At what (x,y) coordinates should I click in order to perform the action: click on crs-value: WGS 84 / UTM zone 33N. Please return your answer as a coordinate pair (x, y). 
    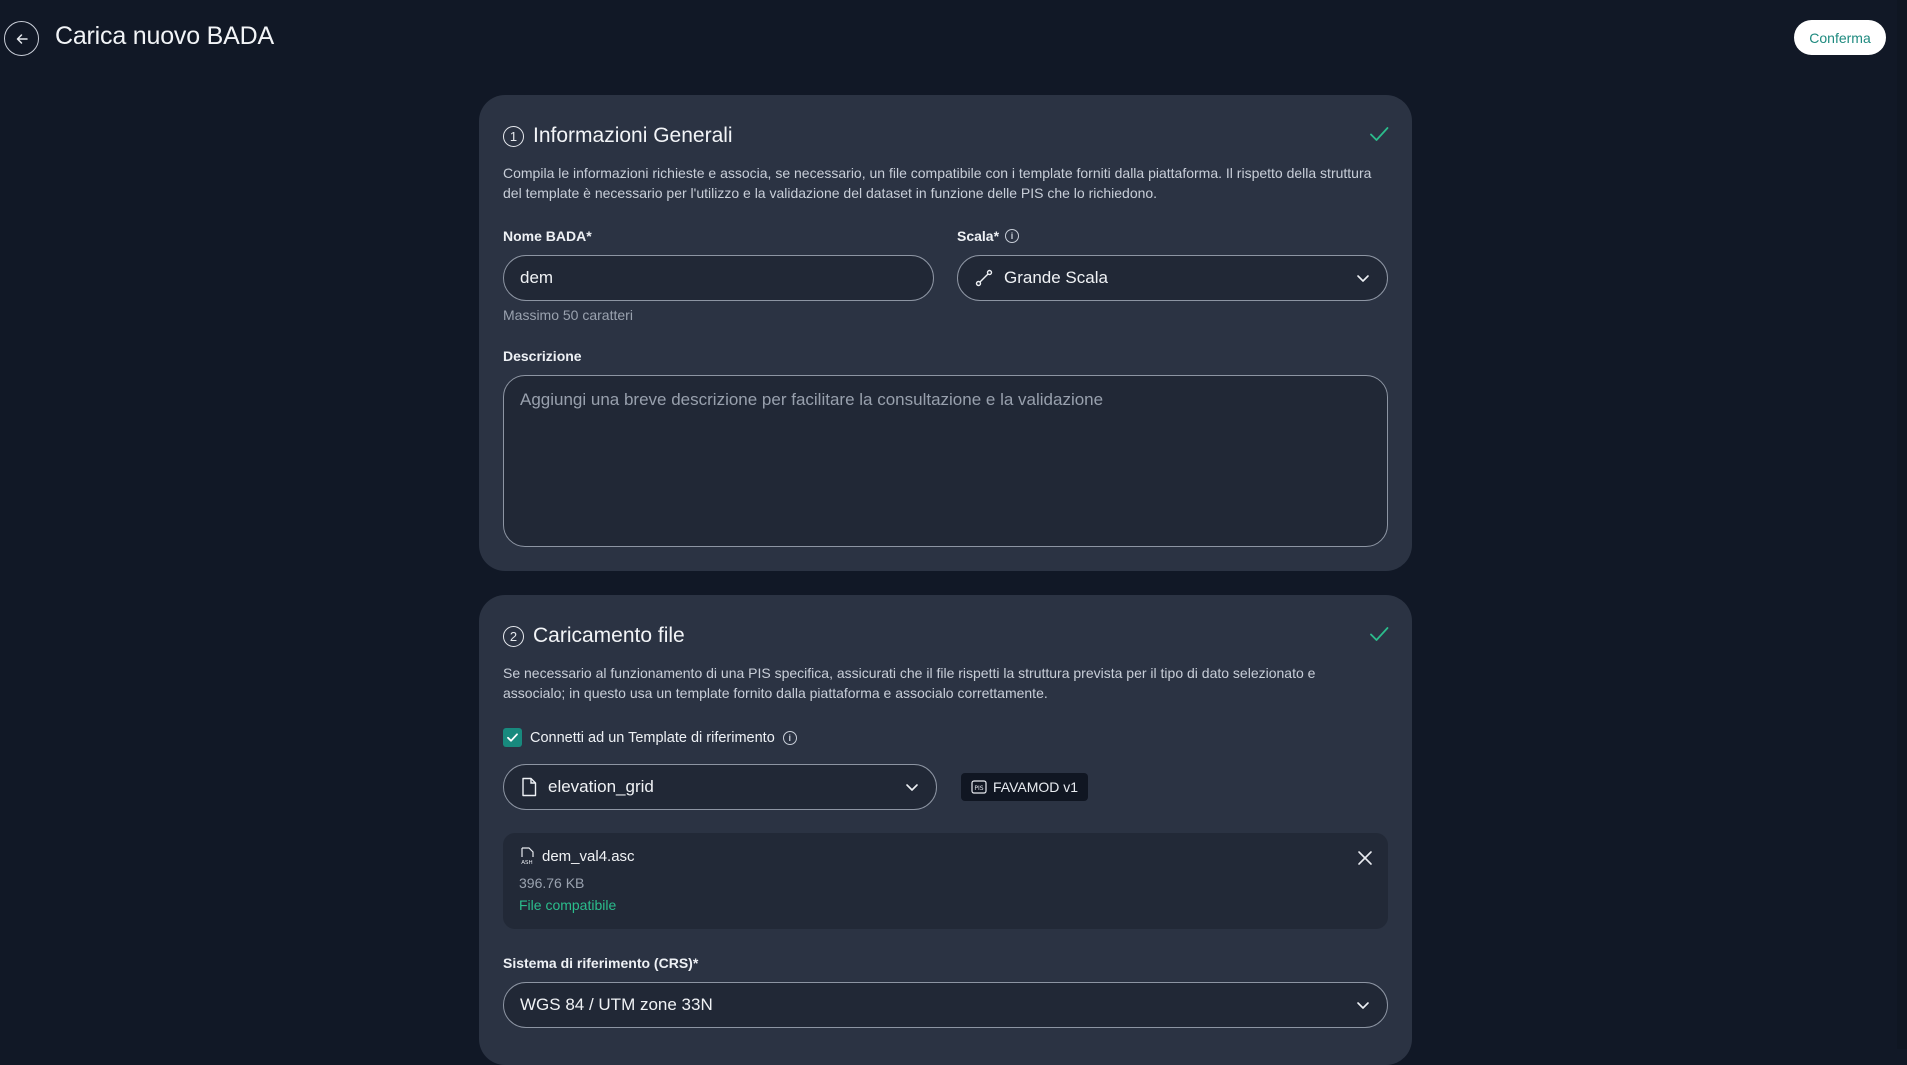
    Looking at the image, I should click on (616, 1004).